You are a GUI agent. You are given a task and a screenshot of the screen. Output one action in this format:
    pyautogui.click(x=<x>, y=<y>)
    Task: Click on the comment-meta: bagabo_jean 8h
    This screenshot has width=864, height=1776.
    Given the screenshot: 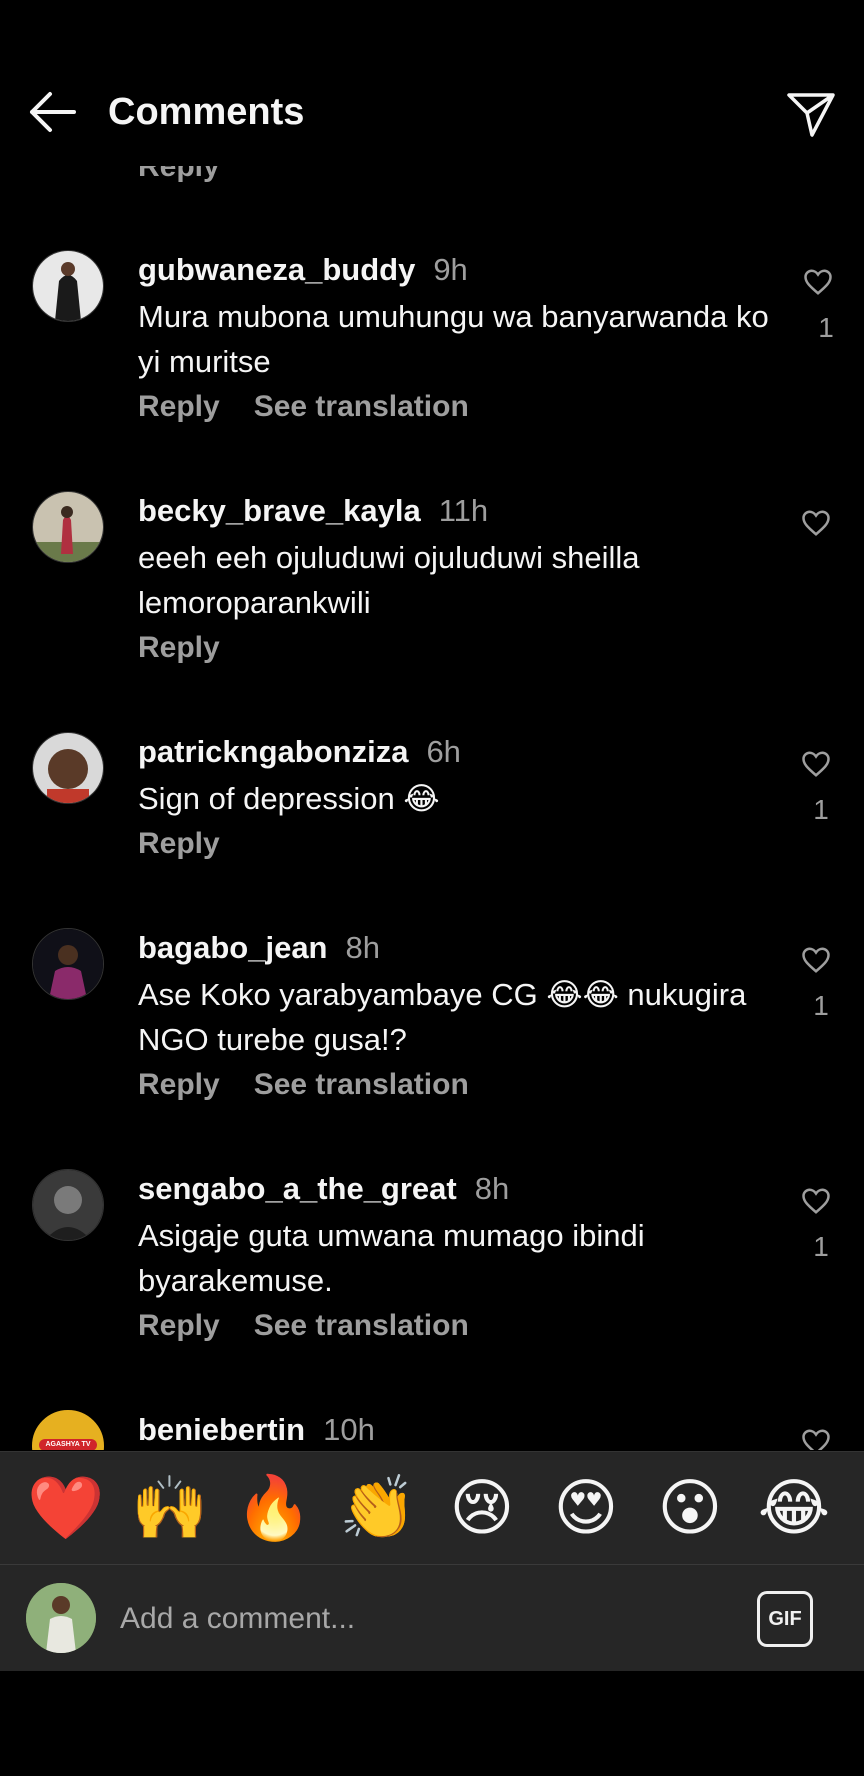 What is the action you would take?
    pyautogui.click(x=259, y=948)
    